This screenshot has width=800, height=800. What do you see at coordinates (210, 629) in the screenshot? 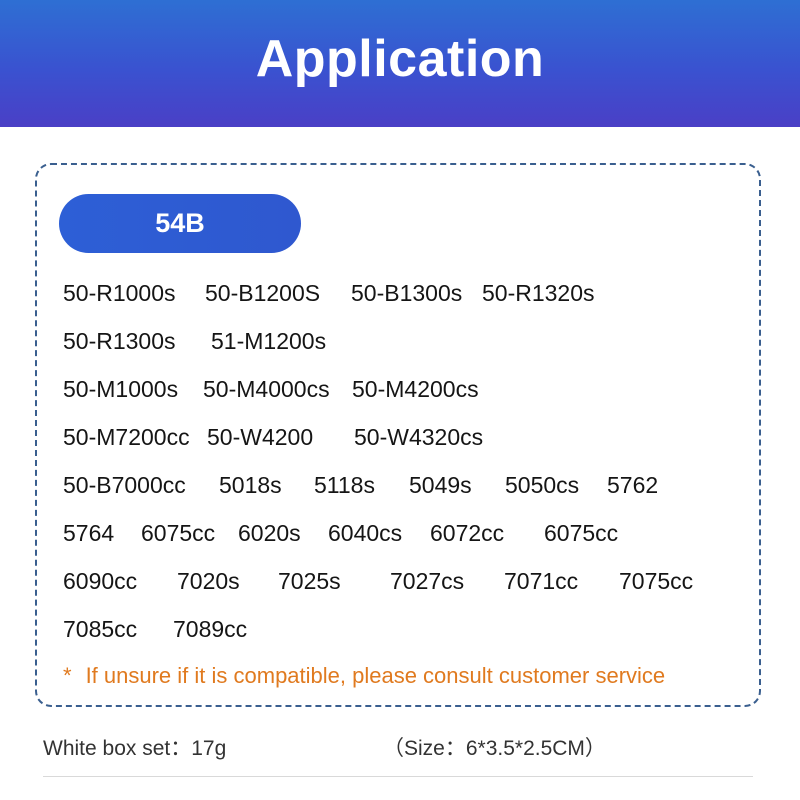
I see `model-item: 7089cc` at bounding box center [210, 629].